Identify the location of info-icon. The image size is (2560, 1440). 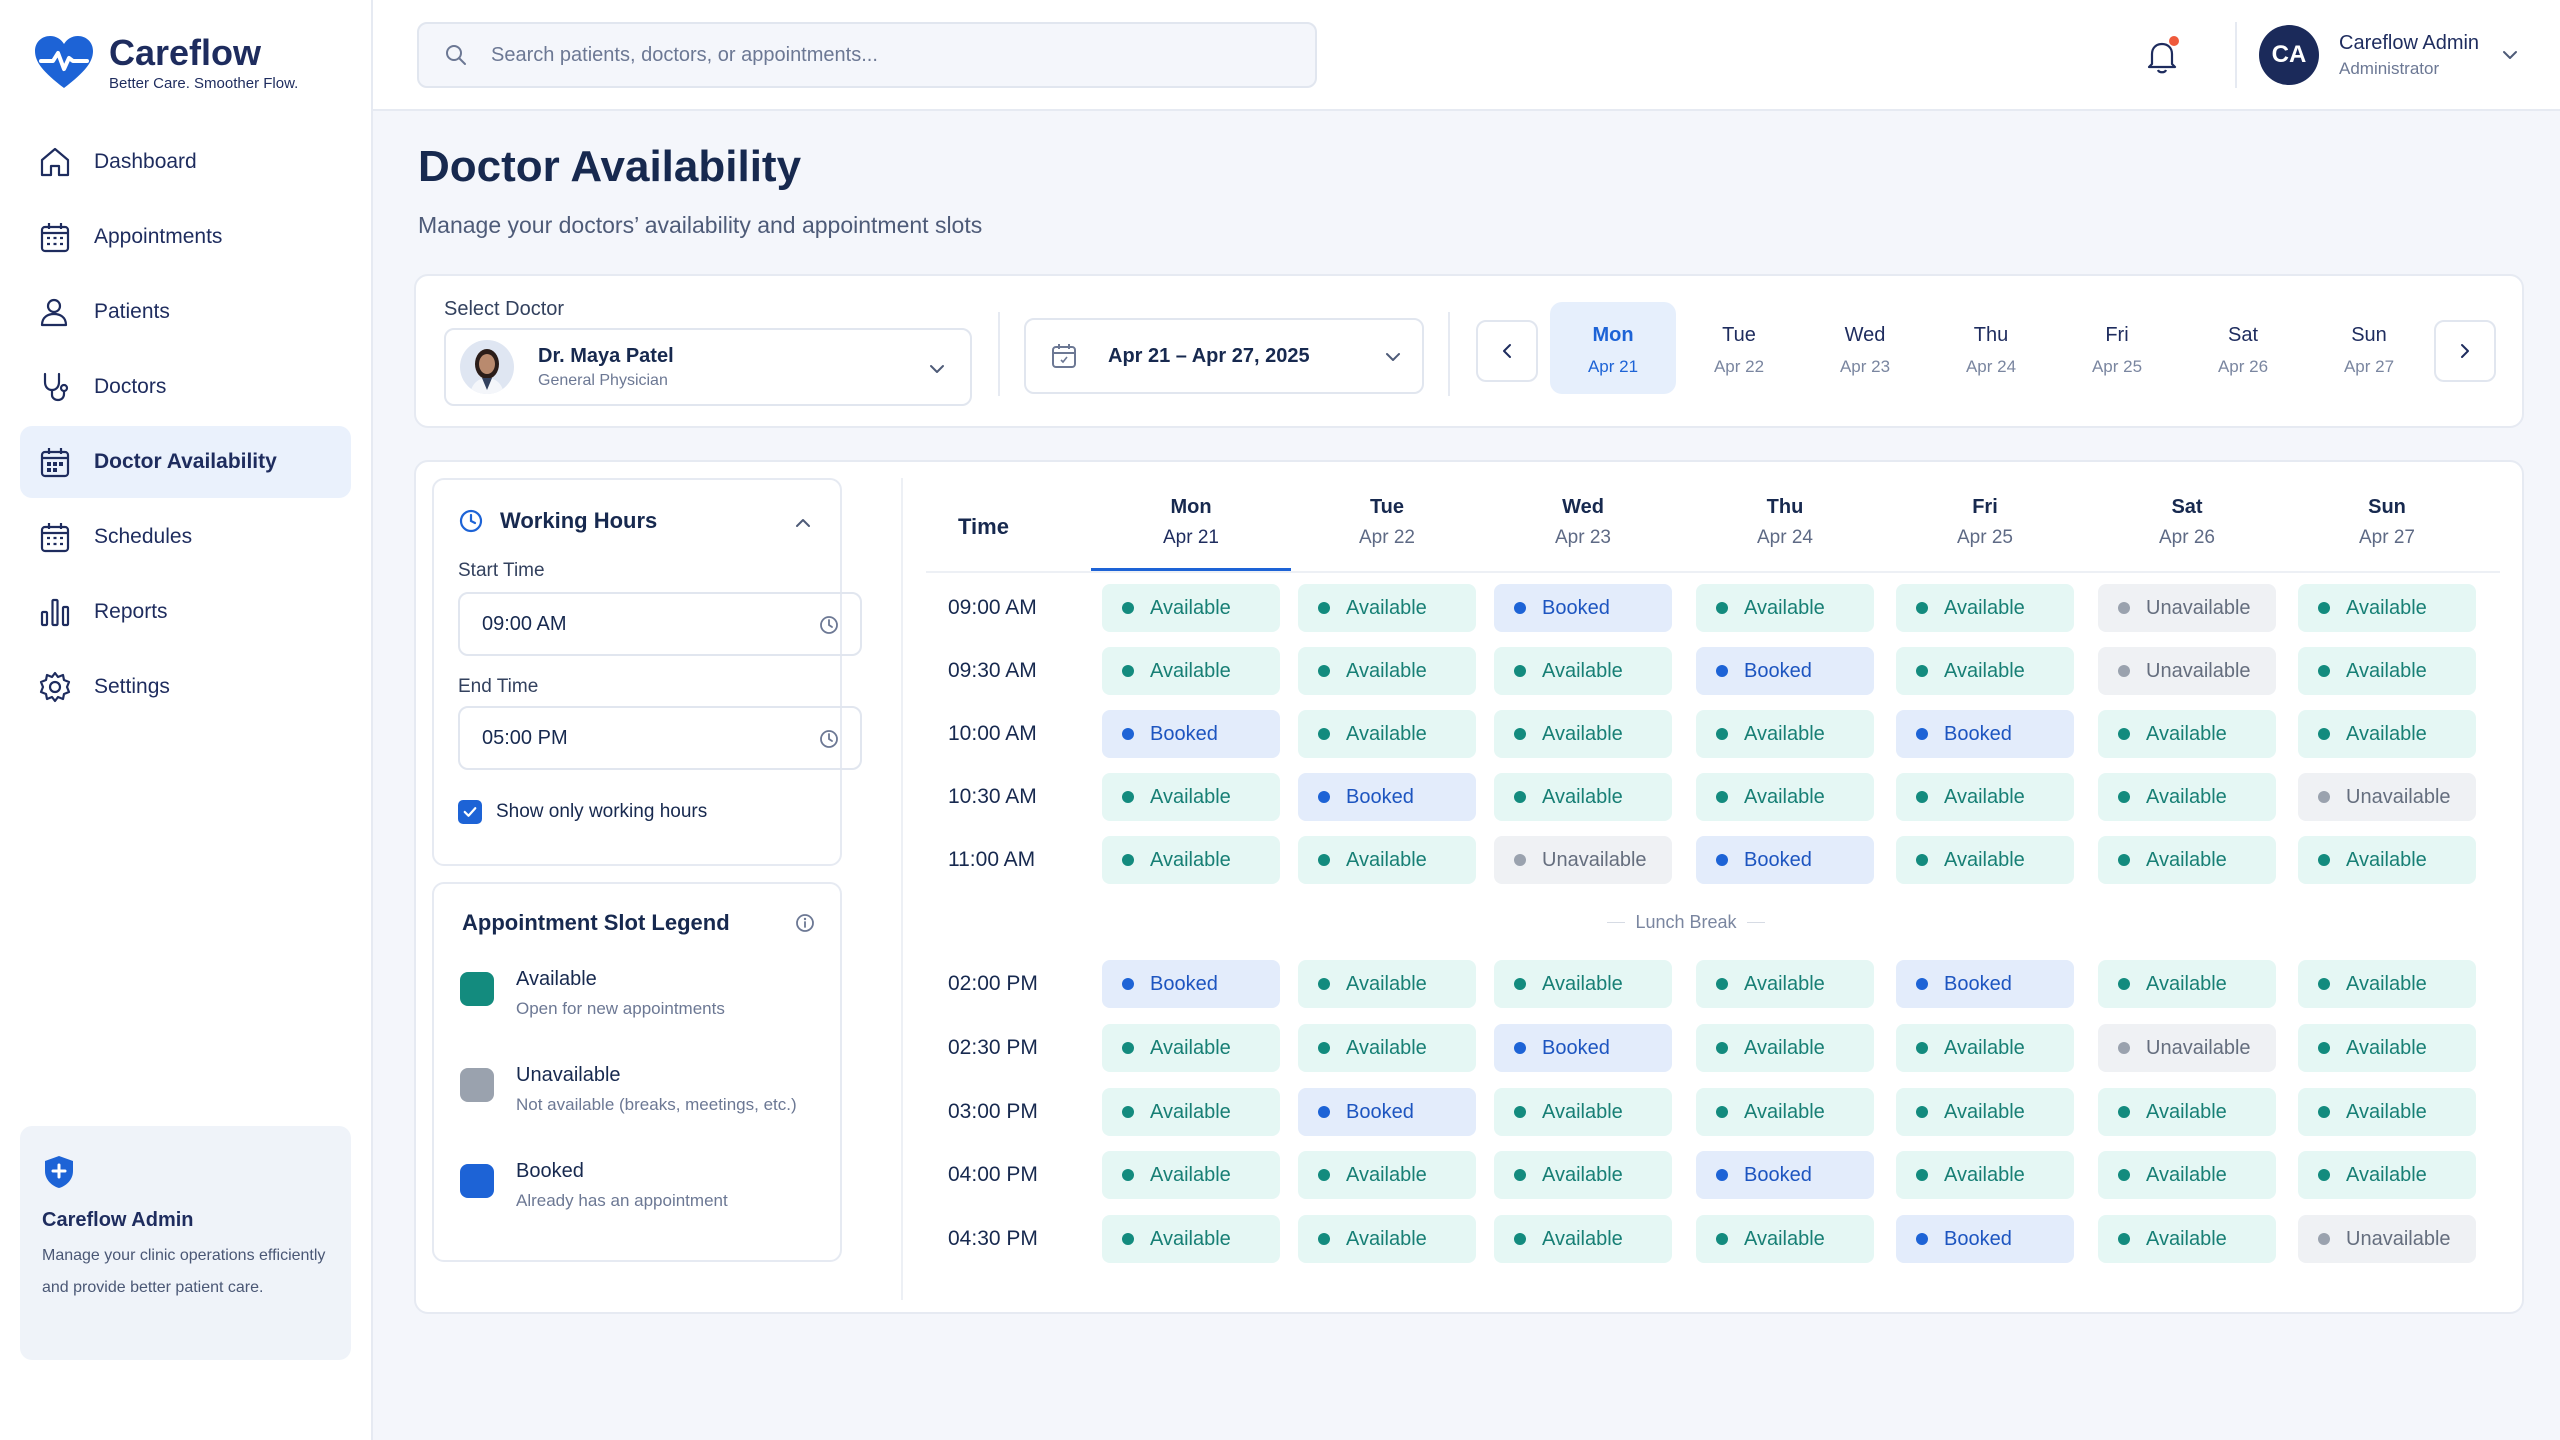
(805, 923).